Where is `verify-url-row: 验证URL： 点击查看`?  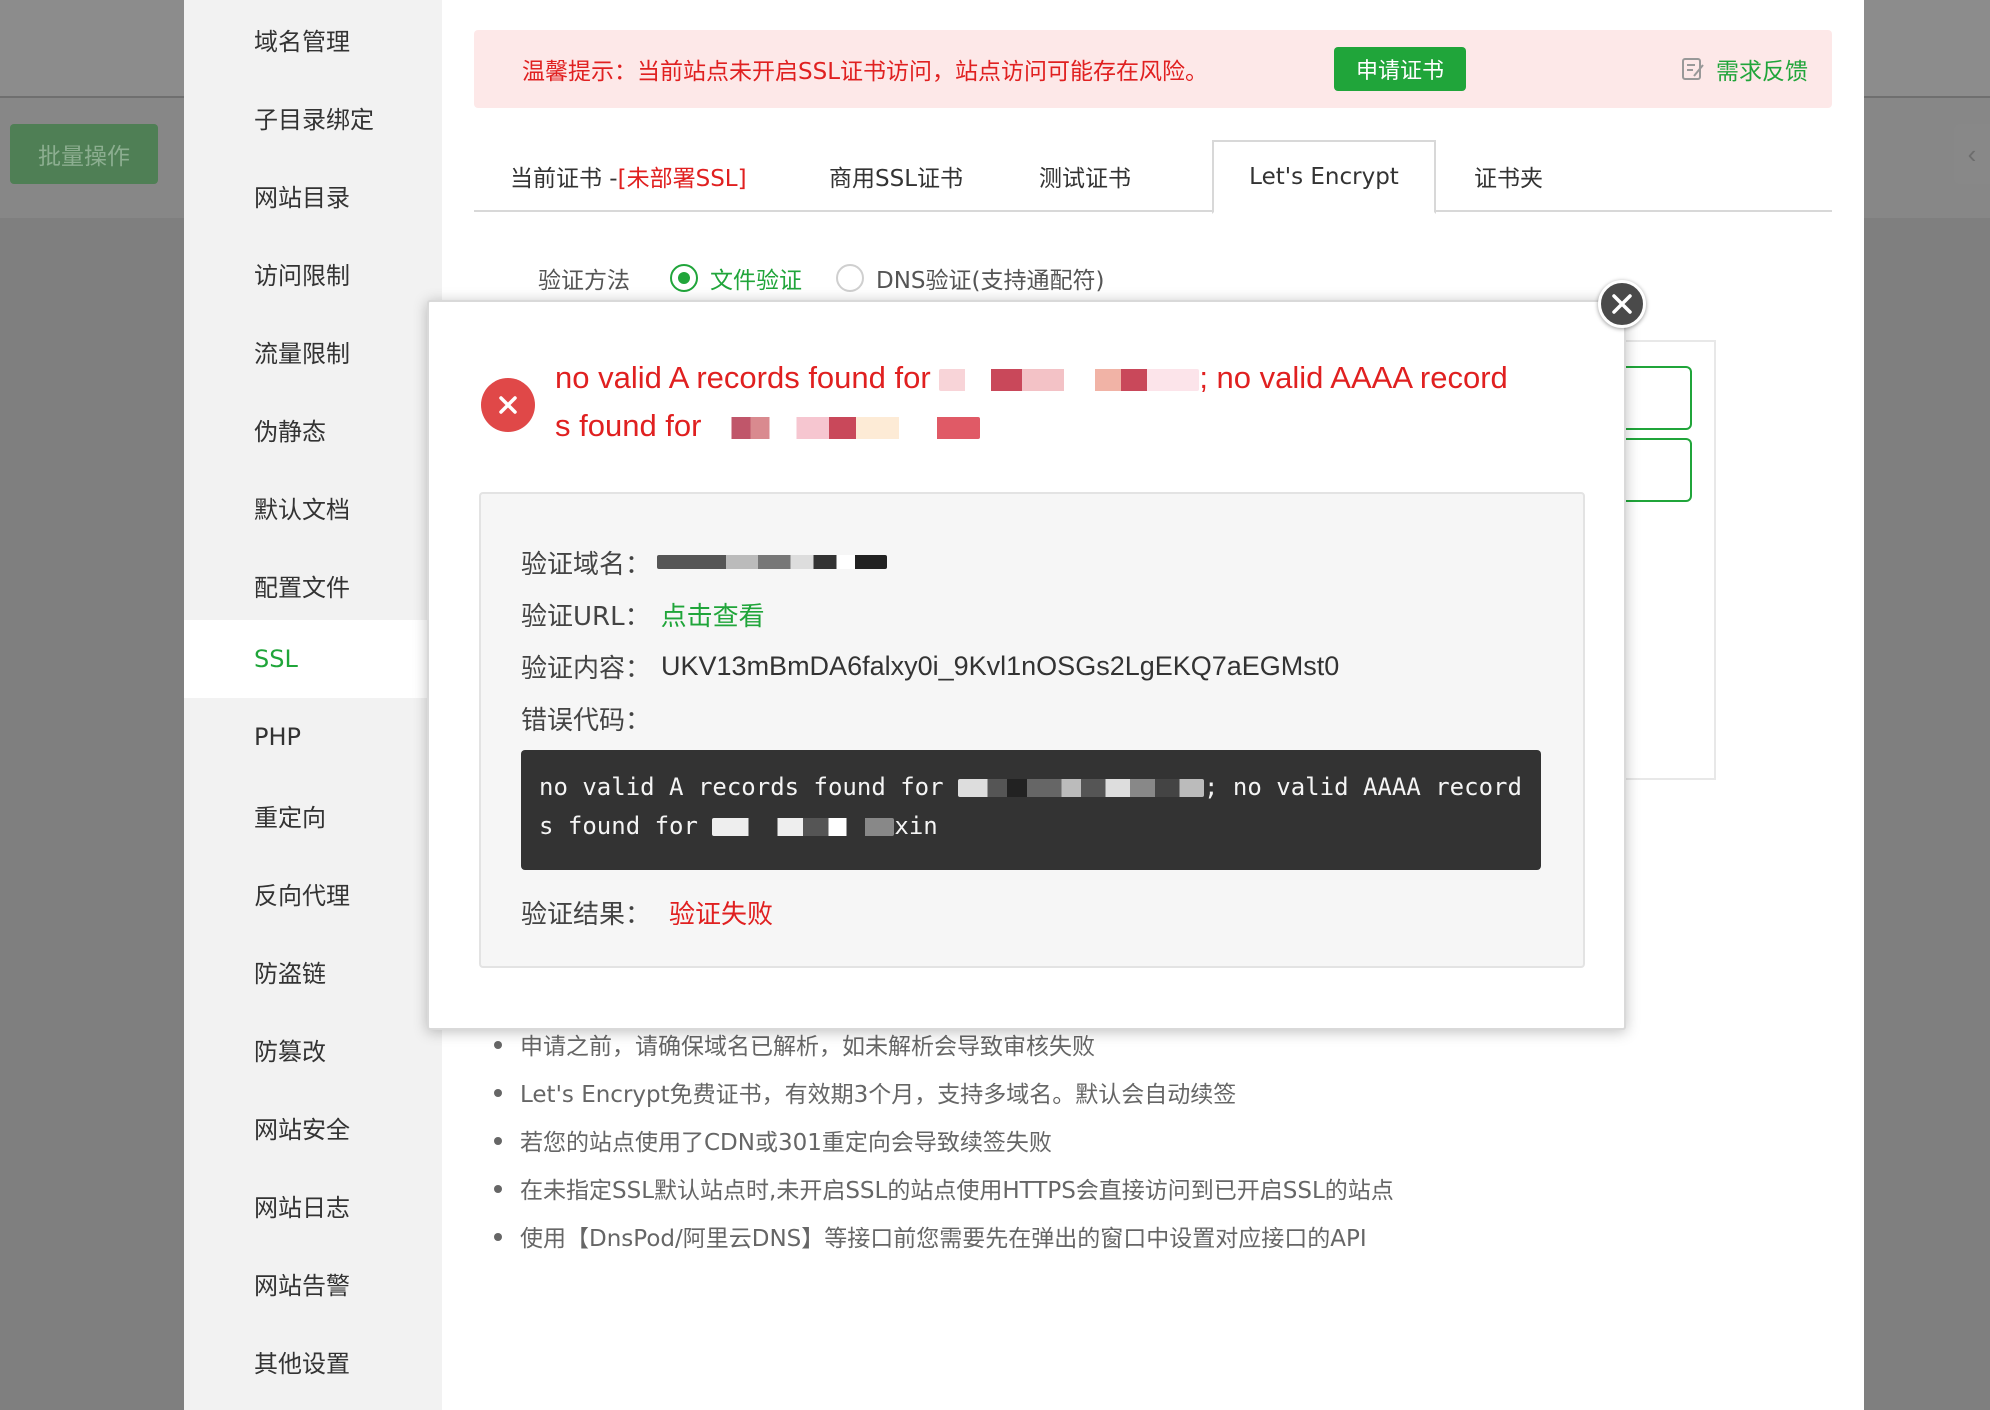
verify-url-row: 验证URL： 点击查看 is located at coordinates (643, 614).